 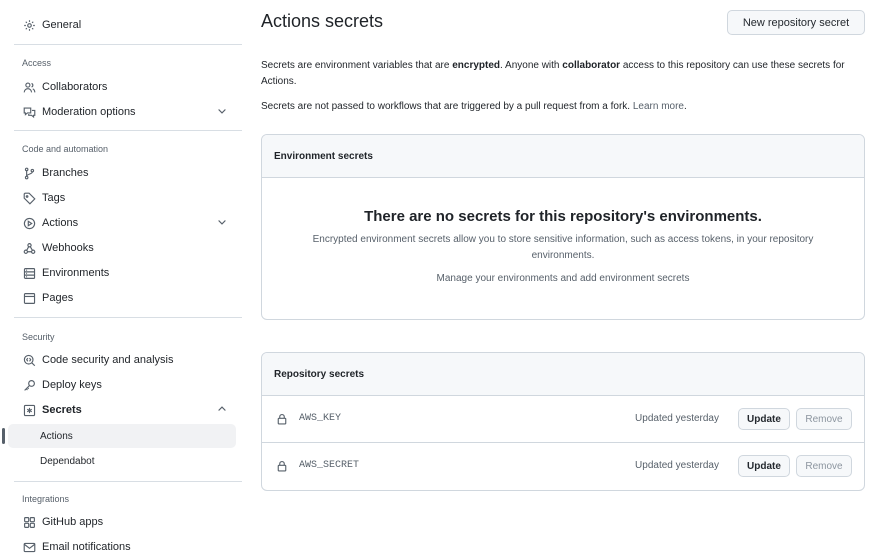 What do you see at coordinates (322, 21) in the screenshot?
I see `page-title: Actions secrets` at bounding box center [322, 21].